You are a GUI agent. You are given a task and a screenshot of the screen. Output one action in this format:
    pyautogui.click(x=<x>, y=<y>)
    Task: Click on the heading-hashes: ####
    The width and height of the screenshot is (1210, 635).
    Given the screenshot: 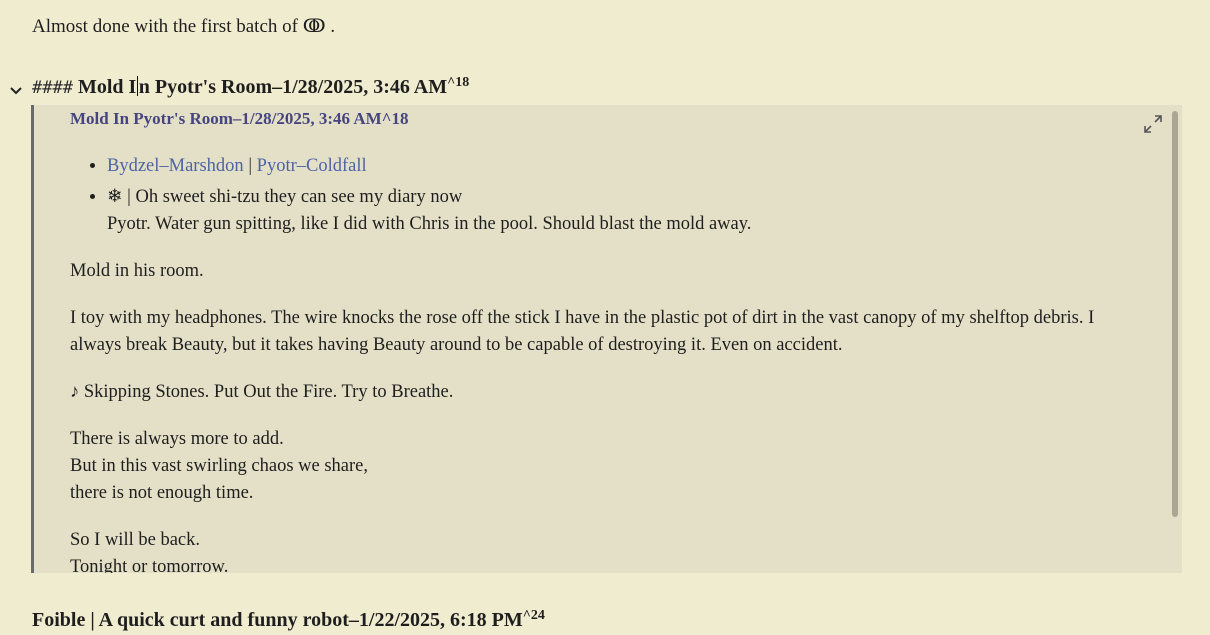 What is the action you would take?
    pyautogui.click(x=52, y=88)
    